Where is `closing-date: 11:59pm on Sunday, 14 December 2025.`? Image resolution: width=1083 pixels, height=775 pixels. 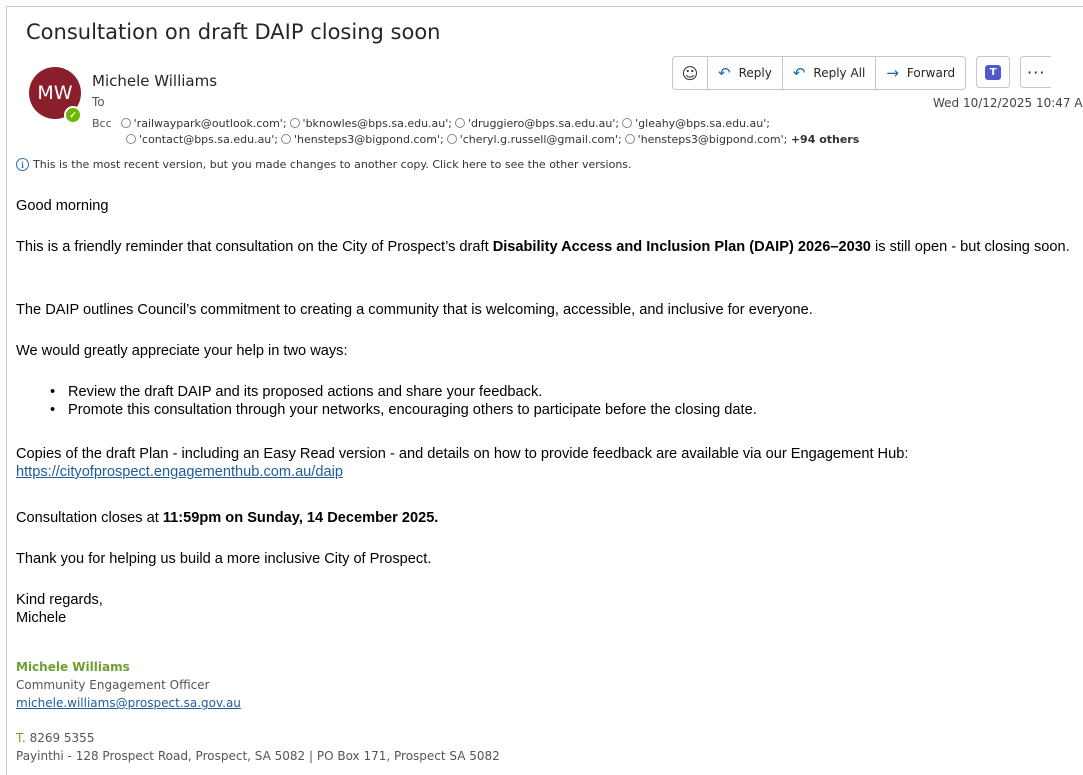 closing-date: 11:59pm on Sunday, 14 December 2025. is located at coordinates (300, 518).